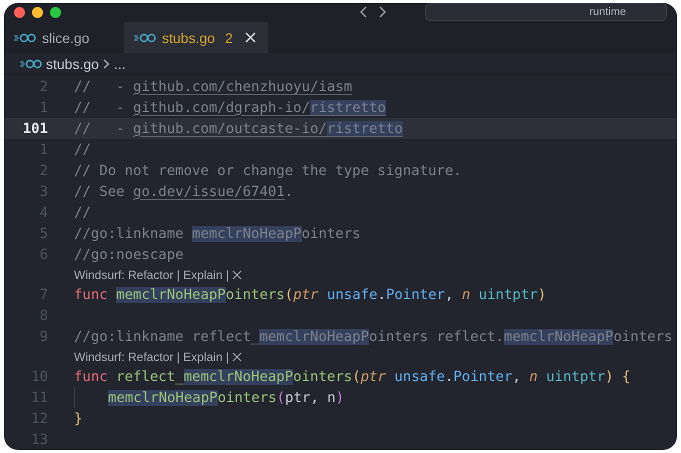  Describe the element at coordinates (221, 108) in the screenshot. I see `comment-link: github.com/dgraph-io/` at that location.